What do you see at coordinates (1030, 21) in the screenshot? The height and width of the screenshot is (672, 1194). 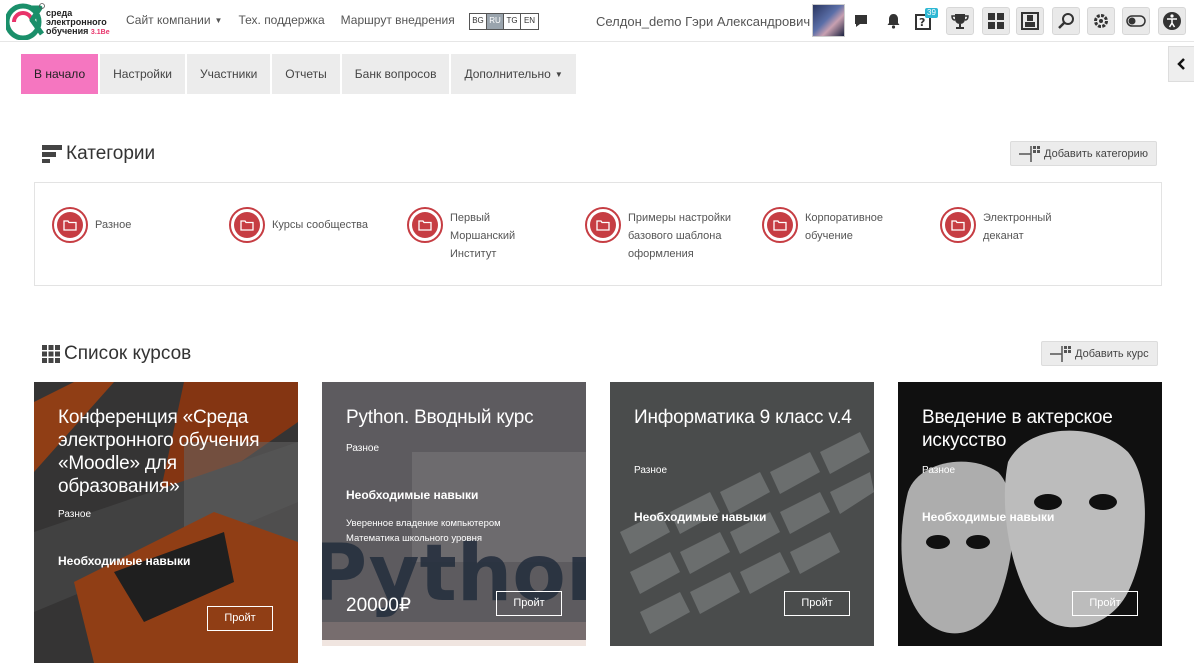 I see `grades-icon` at bounding box center [1030, 21].